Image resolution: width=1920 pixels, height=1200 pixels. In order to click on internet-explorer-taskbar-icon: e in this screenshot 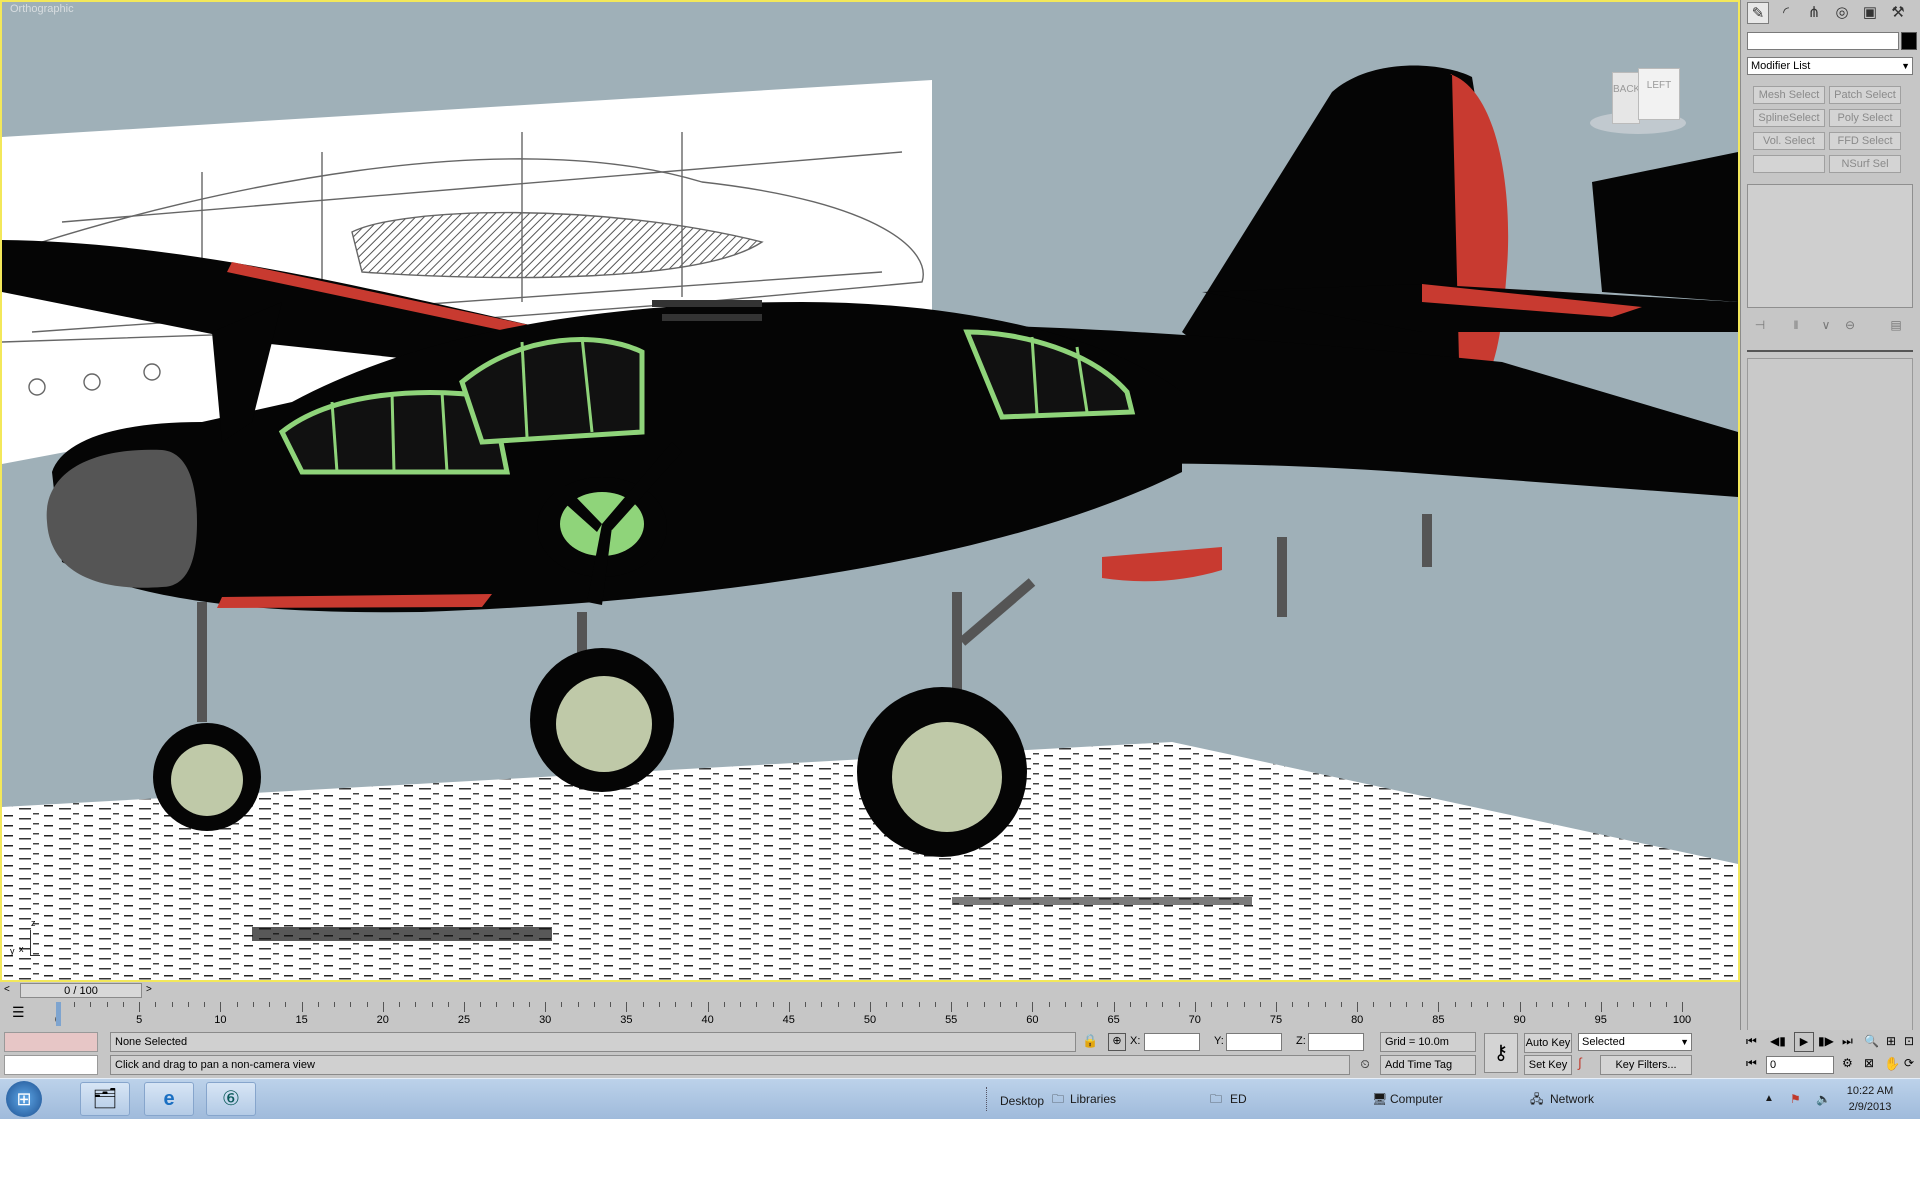, I will do `click(169, 1099)`.